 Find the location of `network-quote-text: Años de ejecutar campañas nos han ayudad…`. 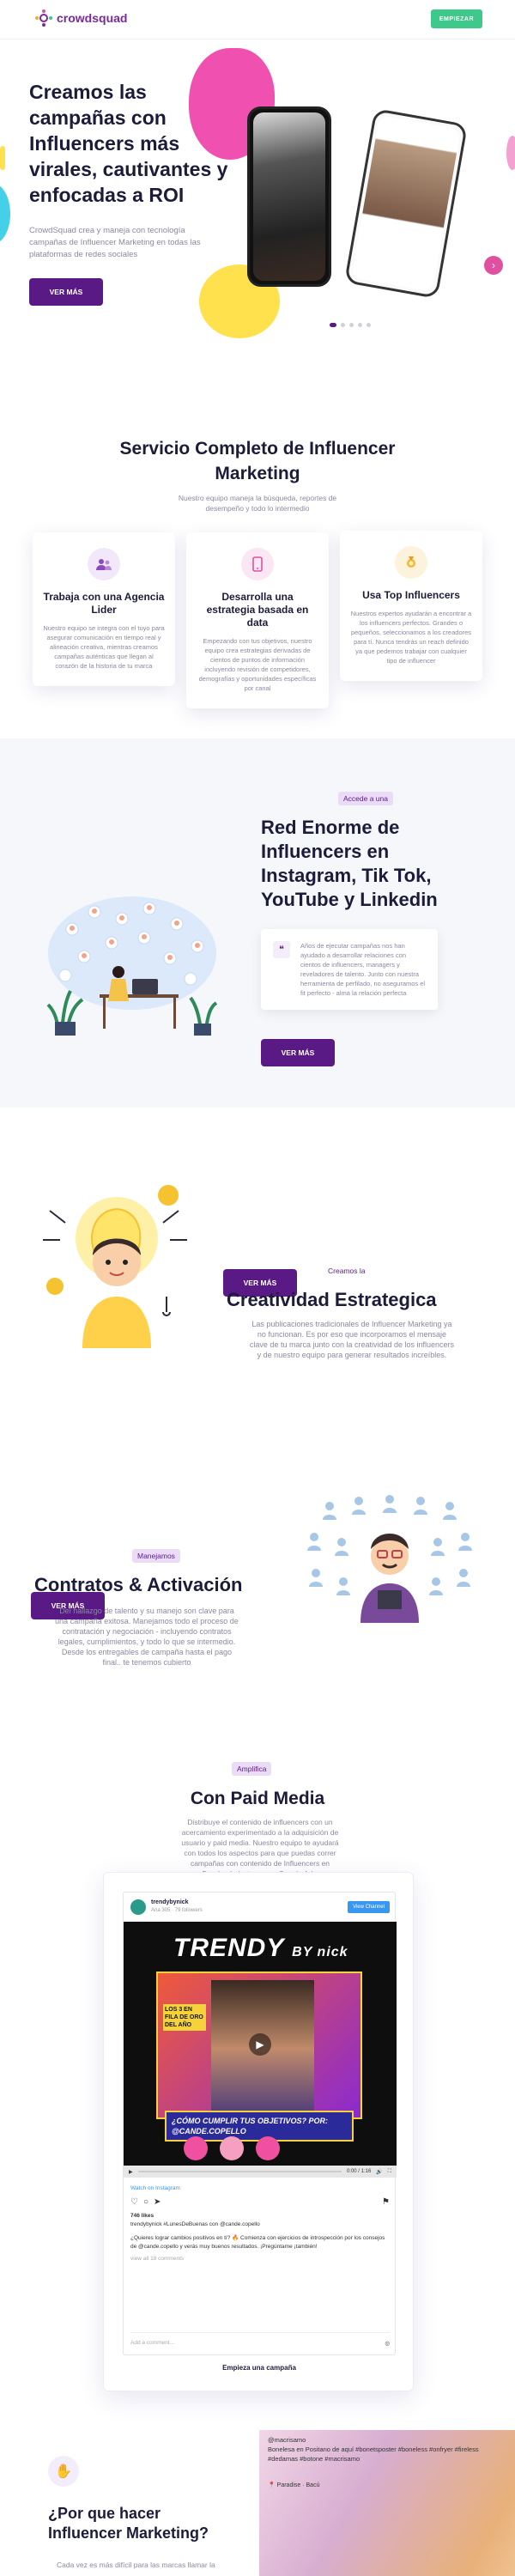

network-quote-text: Años de ejecutar campañas nos han ayudad… is located at coordinates (363, 969).